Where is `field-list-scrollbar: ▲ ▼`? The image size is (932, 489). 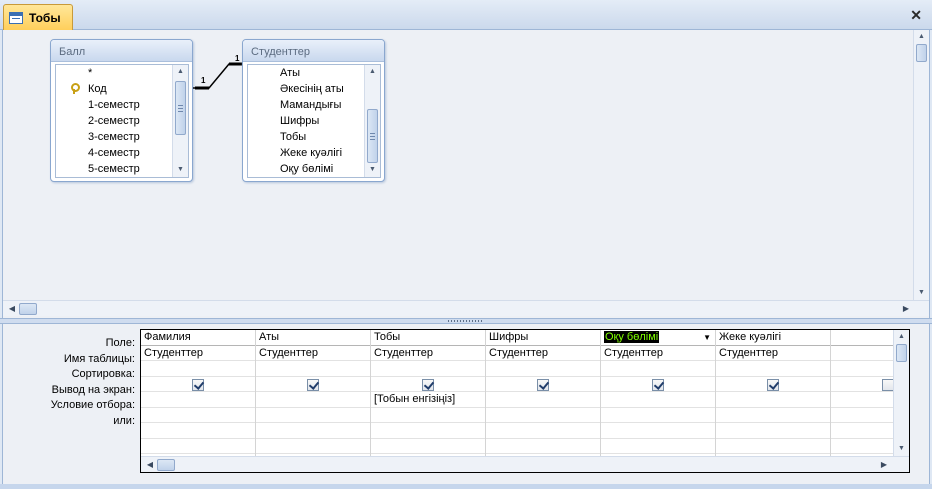
field-list-scrollbar: ▲ ▼ is located at coordinates (372, 121).